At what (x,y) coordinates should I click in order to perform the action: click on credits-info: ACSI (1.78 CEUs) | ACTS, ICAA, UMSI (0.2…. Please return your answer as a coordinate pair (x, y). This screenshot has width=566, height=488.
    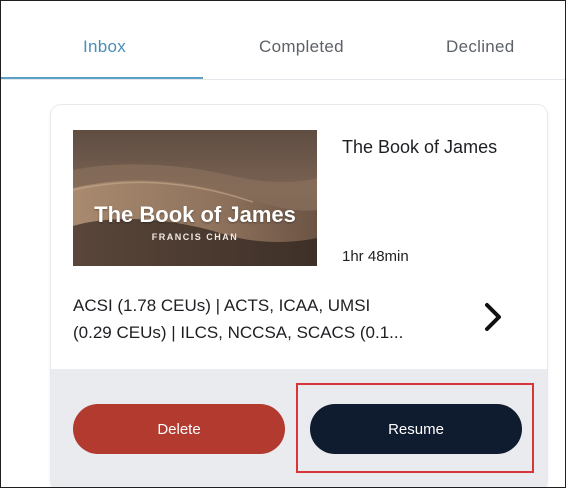
    Looking at the image, I should click on (268, 319).